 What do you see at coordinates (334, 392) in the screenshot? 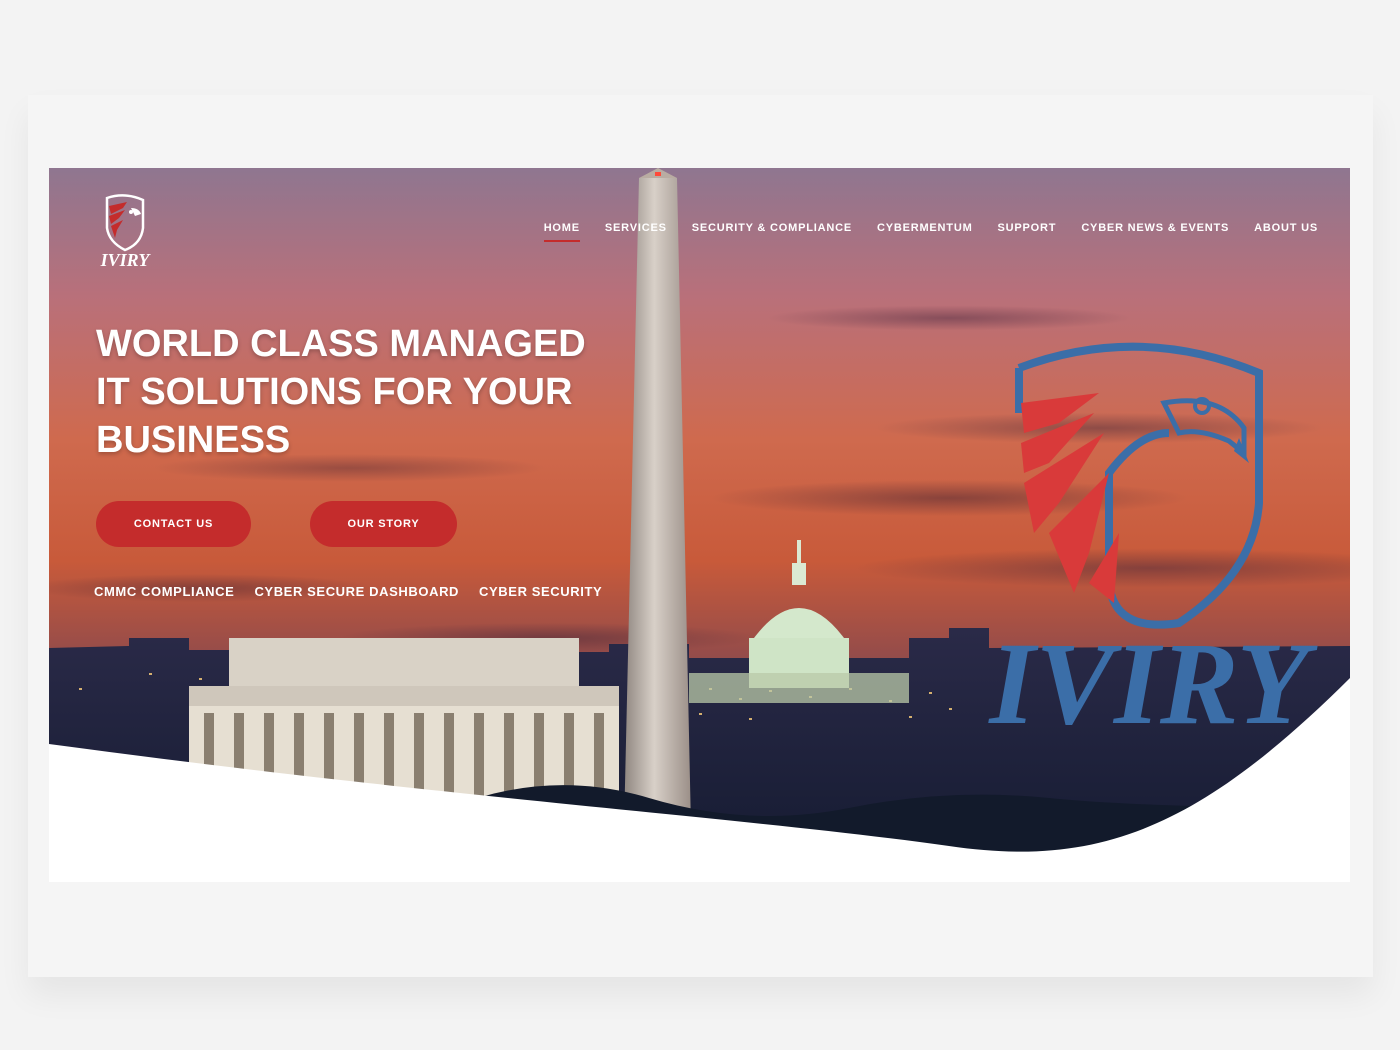
I see `headline-line-2: IT SOLUTIONS FOR YOUR` at bounding box center [334, 392].